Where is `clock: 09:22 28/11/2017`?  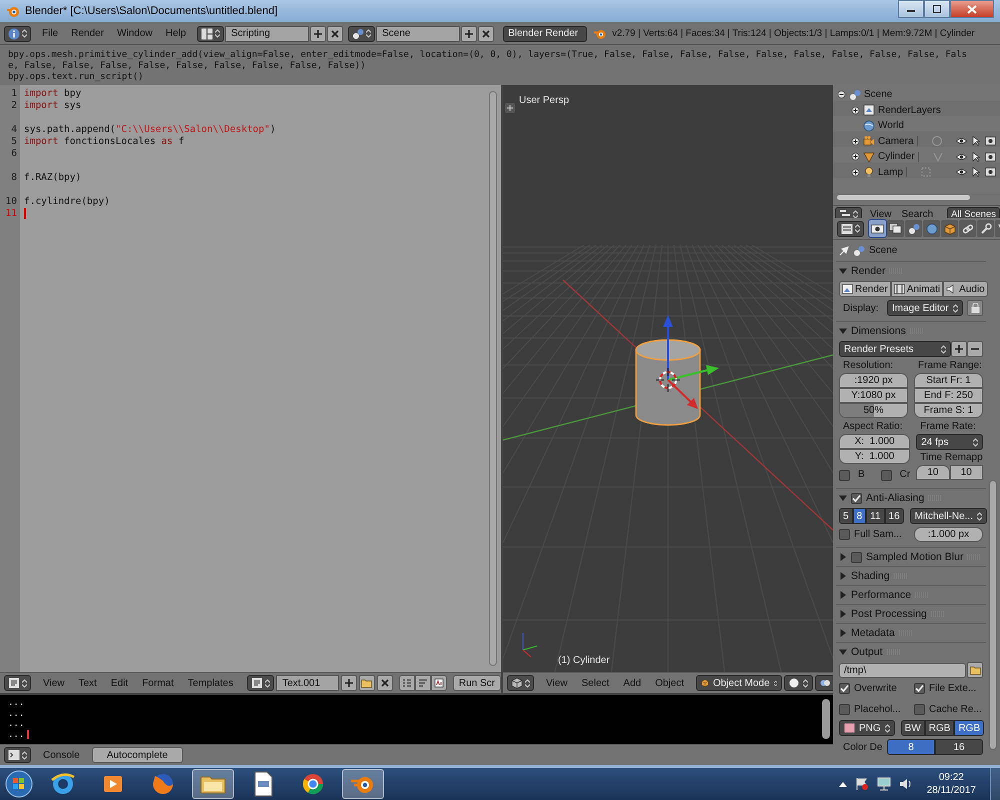
clock: 09:22 28/11/2017 is located at coordinates (951, 784).